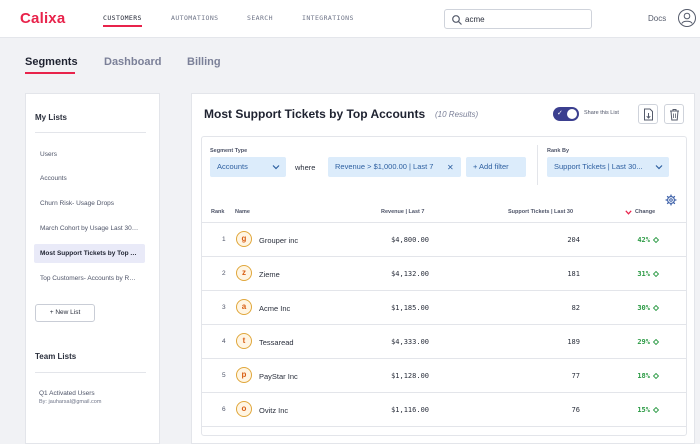 This screenshot has width=700, height=444. I want to click on account-avatar: g, so click(244, 239).